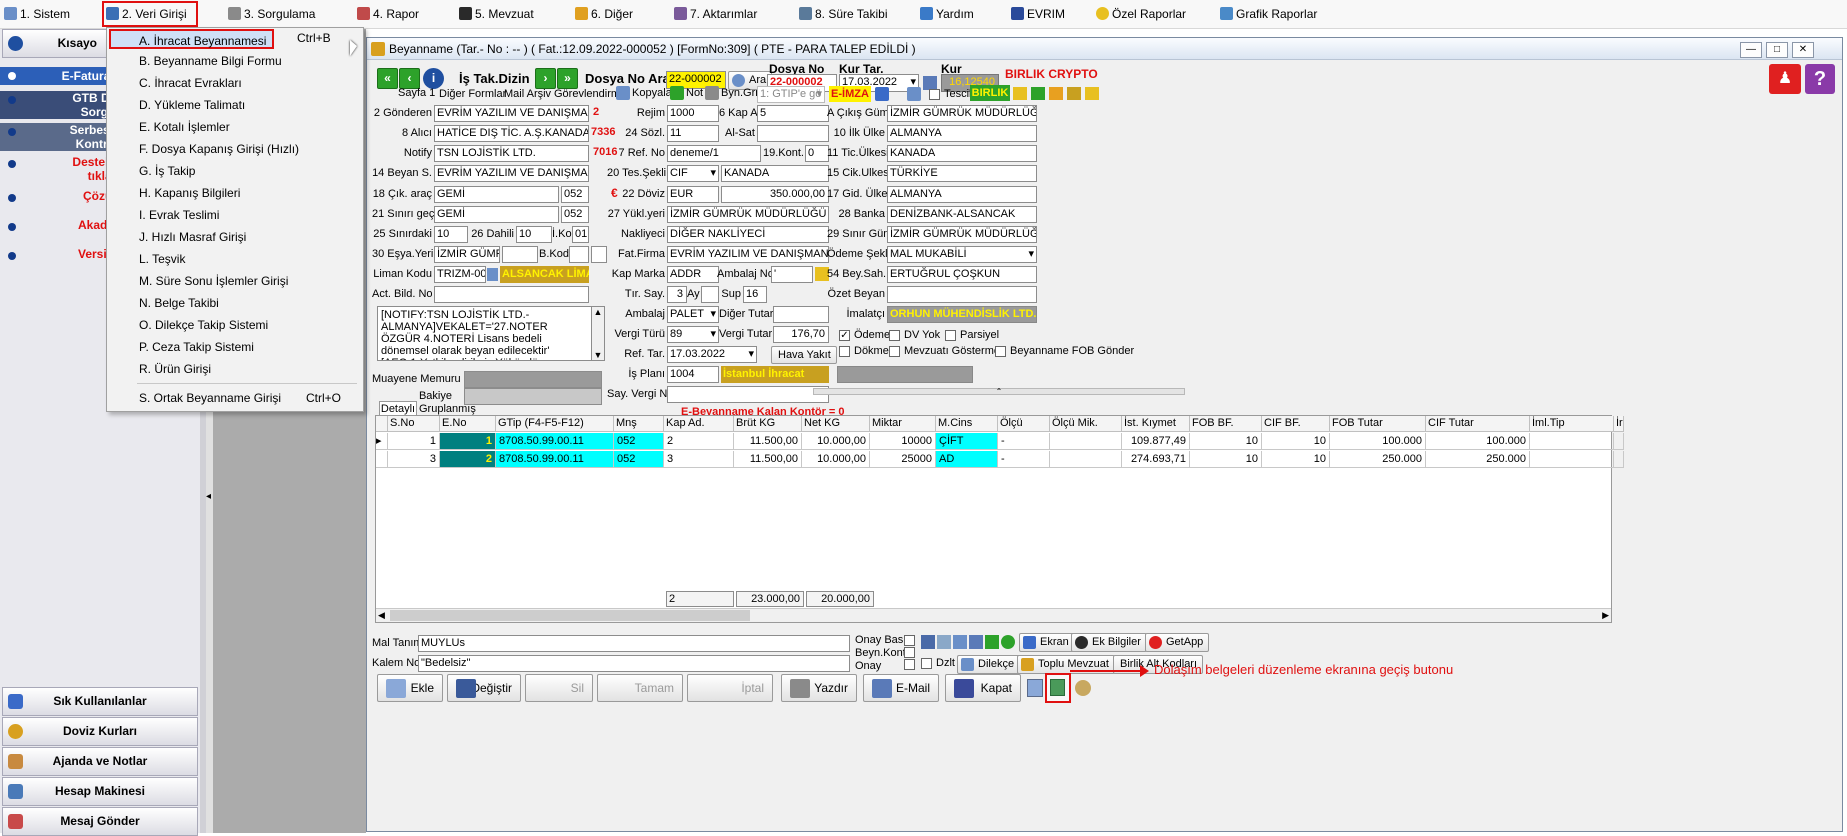 The width and height of the screenshot is (1847, 836). What do you see at coordinates (496, 194) in the screenshot?
I see `cik-arac-field: GEMİ` at bounding box center [496, 194].